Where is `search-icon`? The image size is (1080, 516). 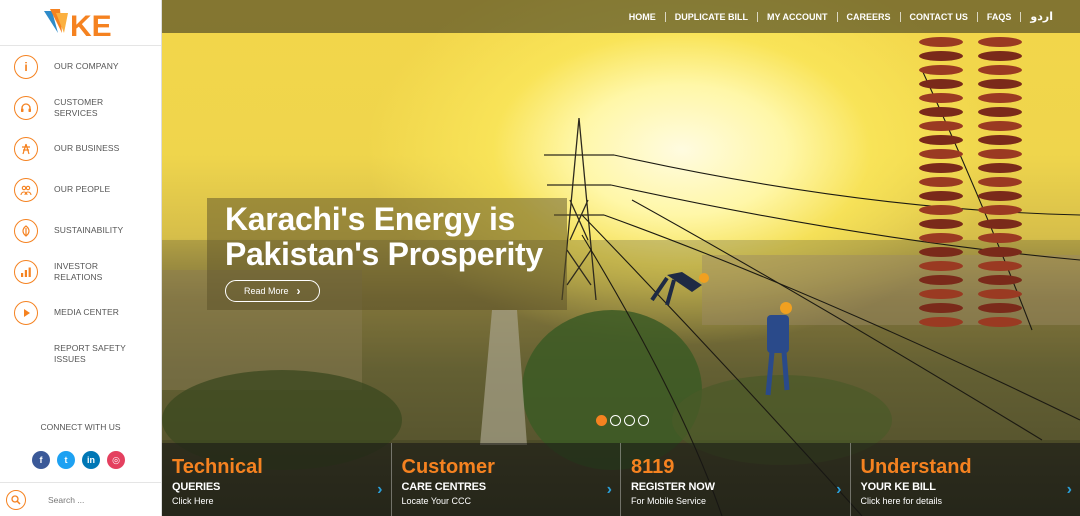
search-icon is located at coordinates (16, 499).